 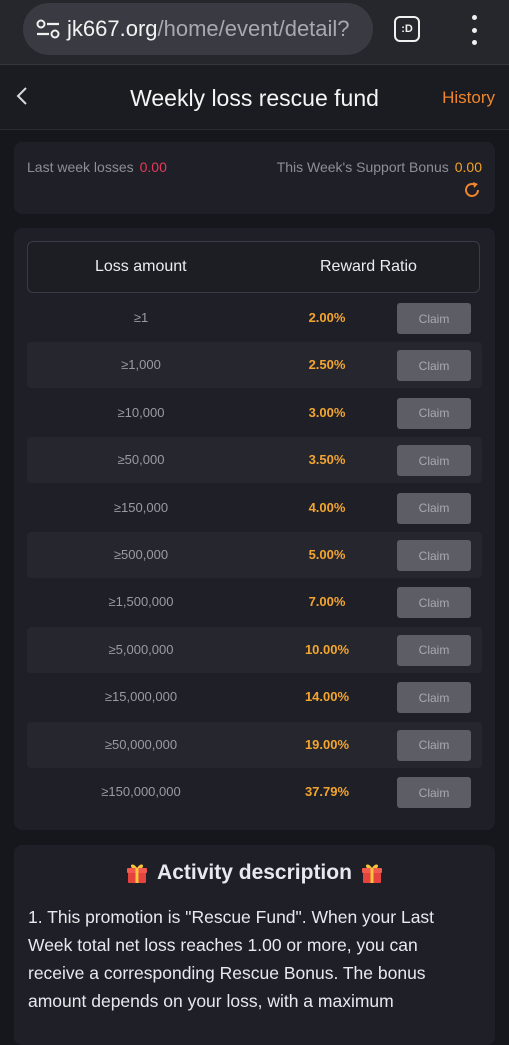 I want to click on loss-amount-cell: ≥50,000,000, so click(x=141, y=744).